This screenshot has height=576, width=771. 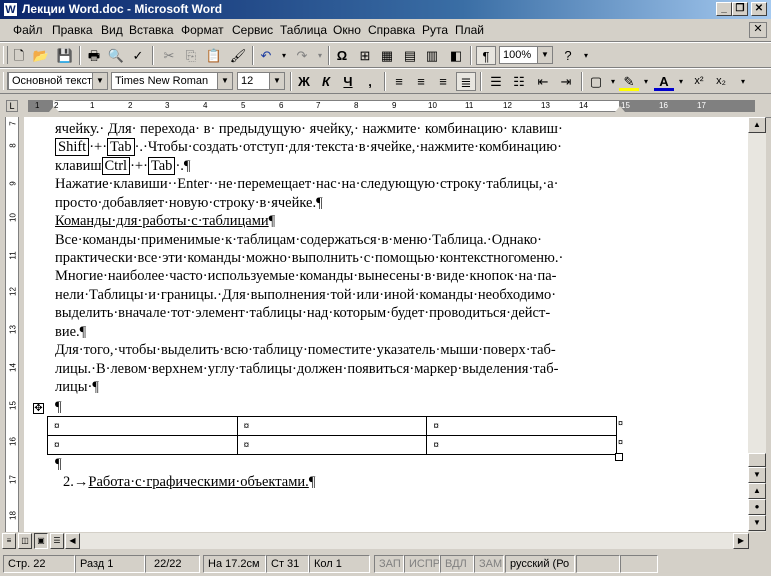 I want to click on section-heading: Команды·для·работы·с·таблицами¶, so click(x=350, y=221).